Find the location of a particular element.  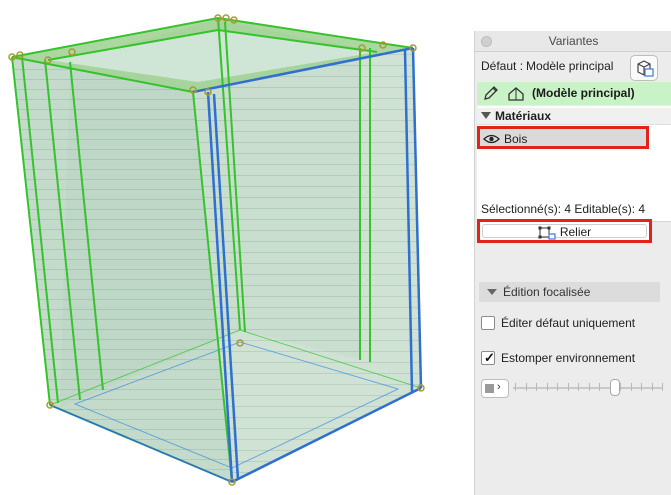

panel-title: Variantes is located at coordinates (573, 41).